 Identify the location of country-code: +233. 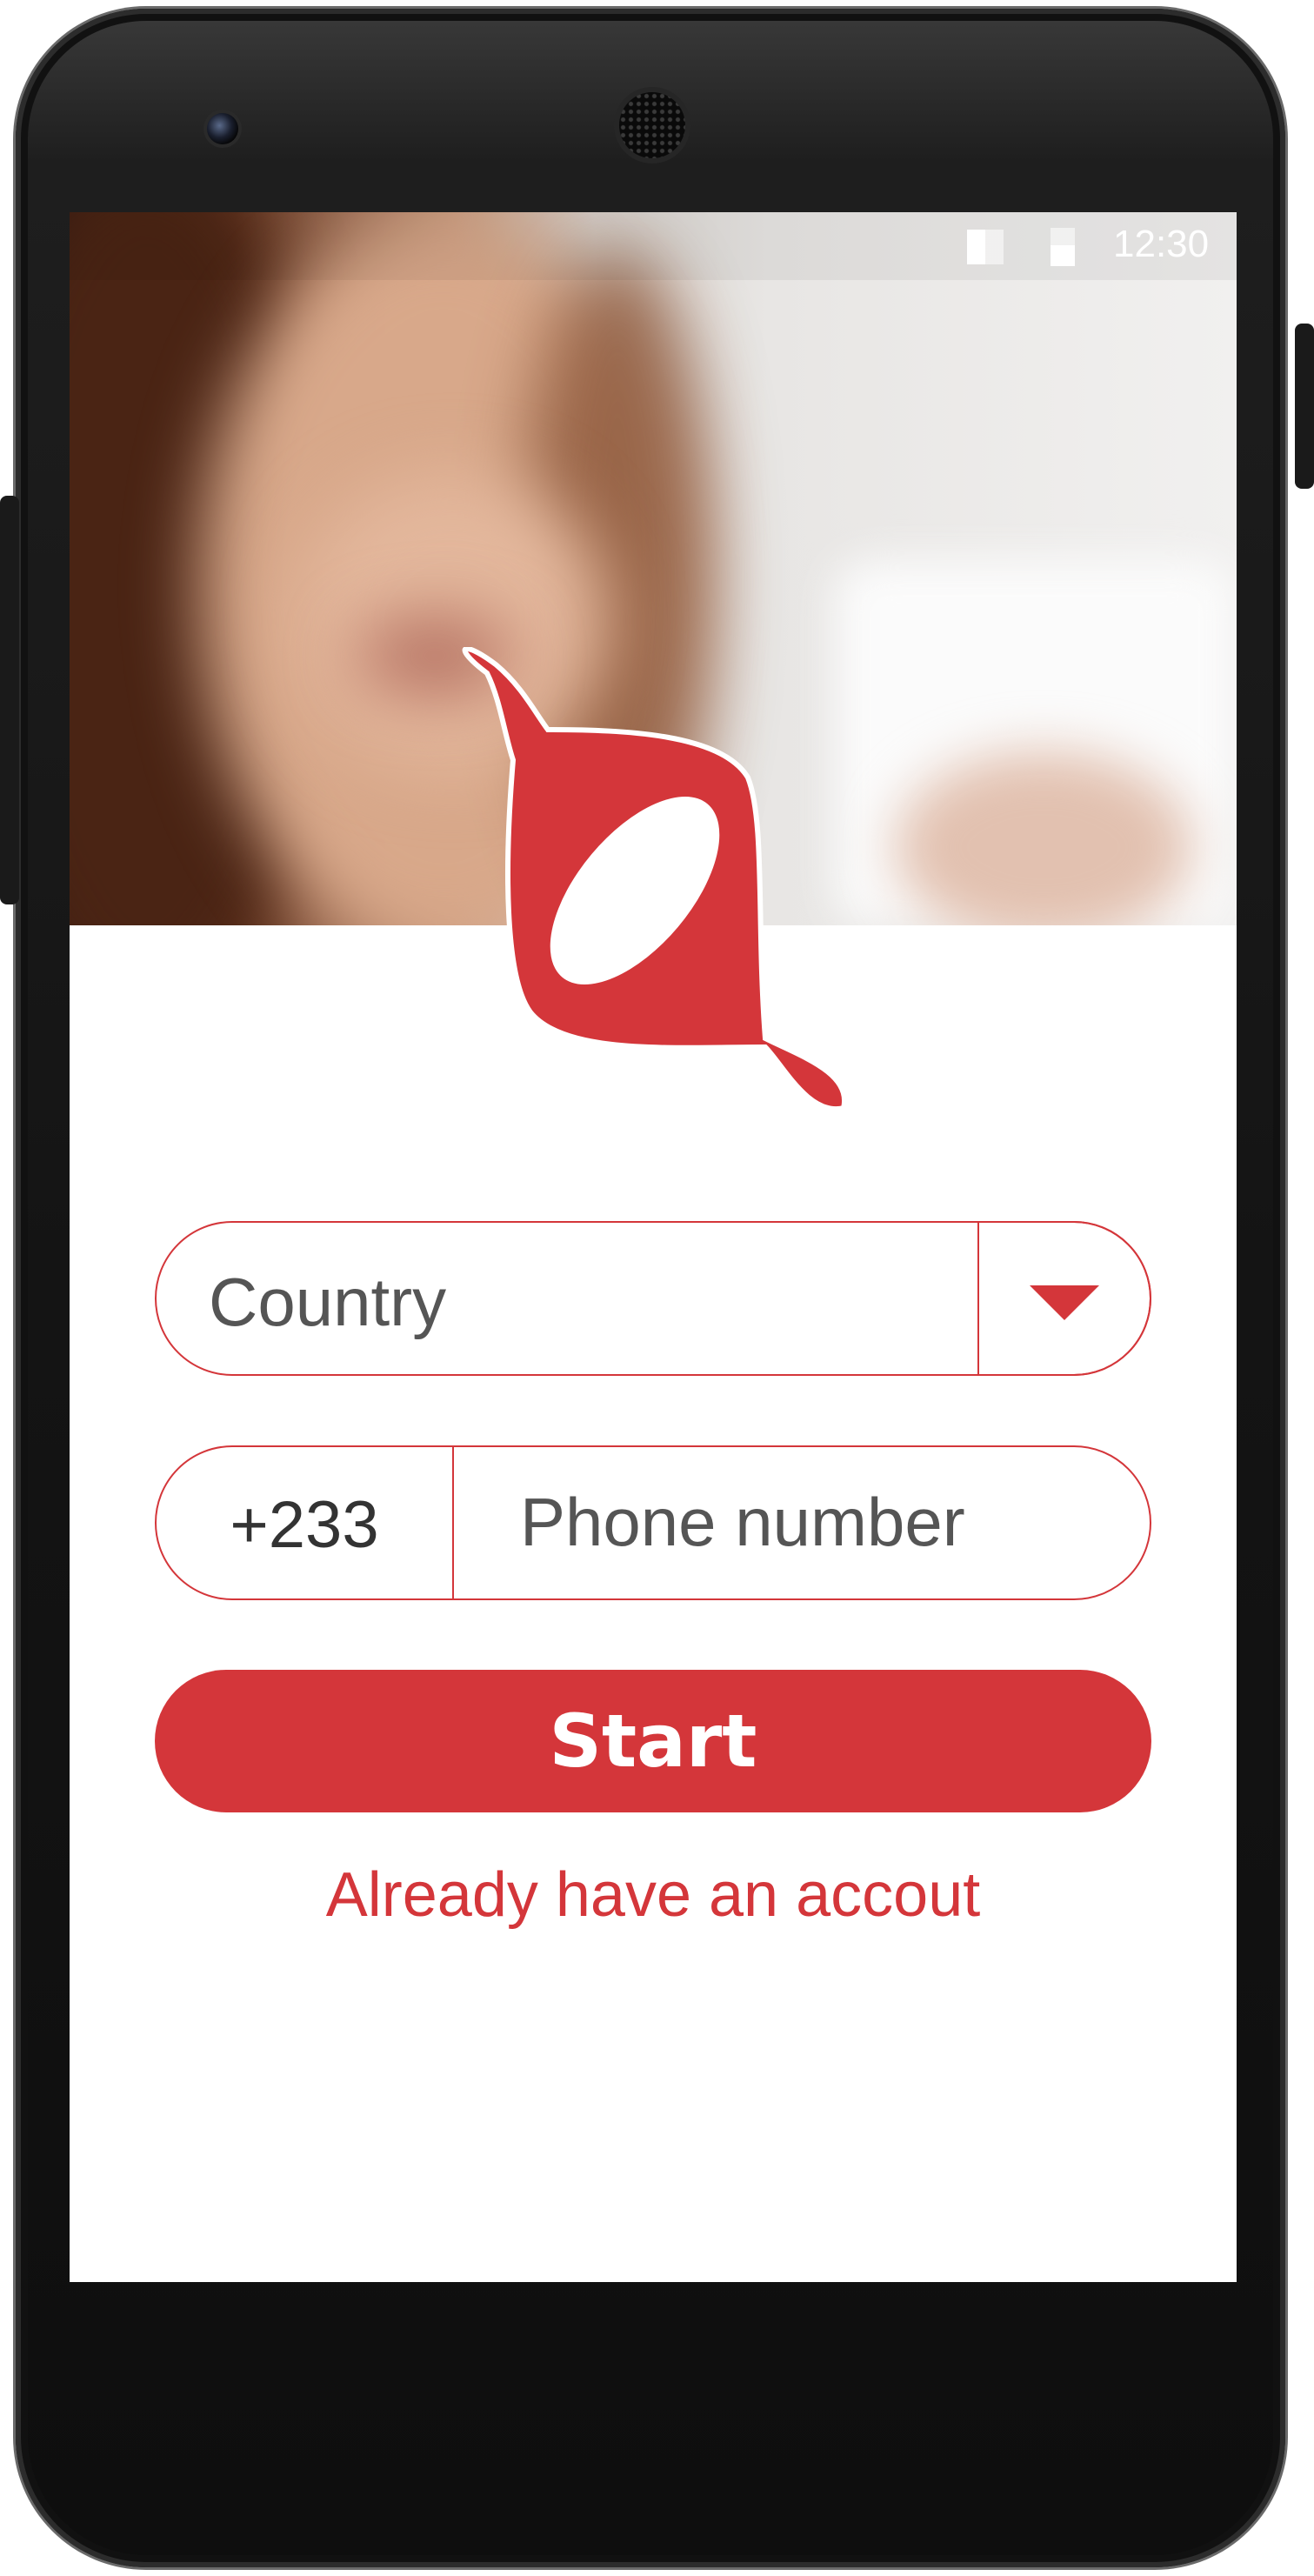
(305, 1522).